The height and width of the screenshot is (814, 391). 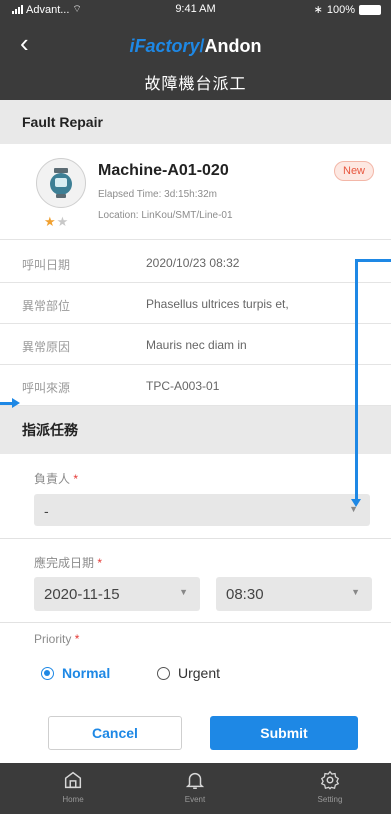 I want to click on submit-button: Submit, so click(x=284, y=733).